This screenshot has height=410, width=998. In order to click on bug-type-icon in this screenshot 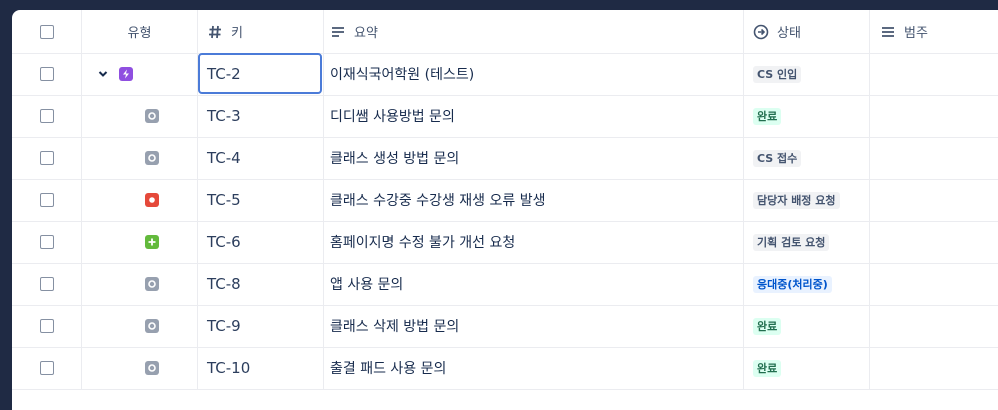, I will do `click(152, 200)`.